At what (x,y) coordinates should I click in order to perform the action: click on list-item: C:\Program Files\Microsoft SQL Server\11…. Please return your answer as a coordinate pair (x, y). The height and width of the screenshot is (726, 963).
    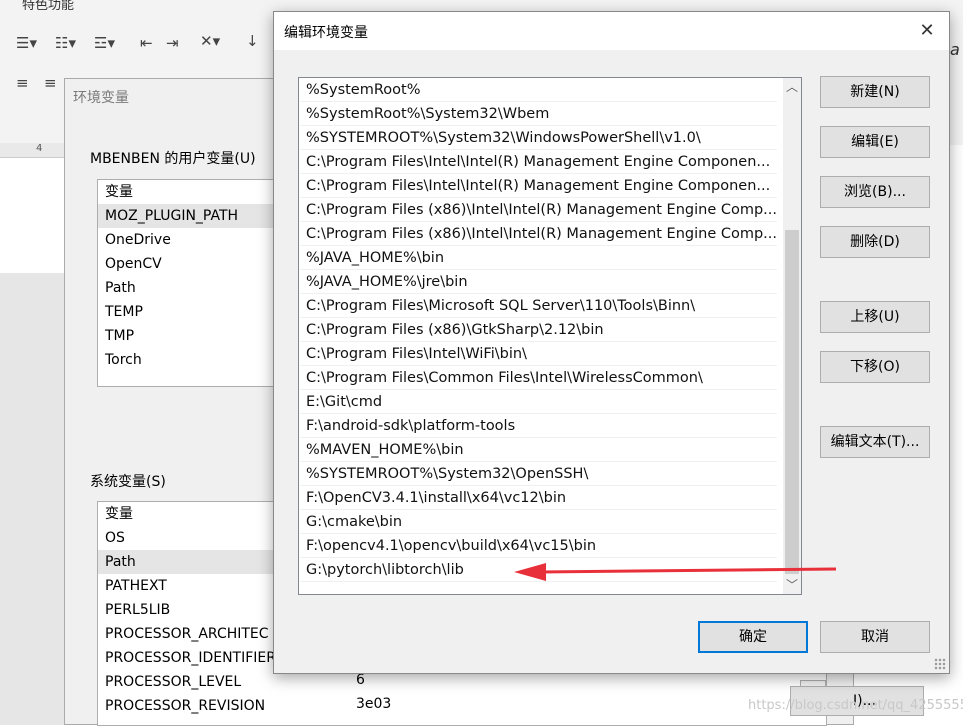
    Looking at the image, I should click on (538, 306).